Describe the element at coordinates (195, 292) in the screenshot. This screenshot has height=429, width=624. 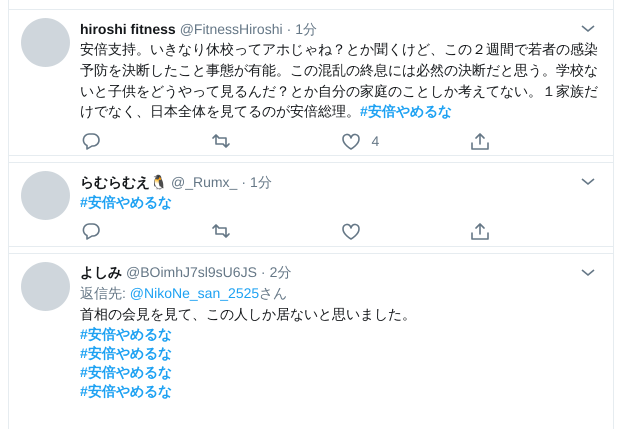
I see `mention-link: @NikoNe_san_2525` at that location.